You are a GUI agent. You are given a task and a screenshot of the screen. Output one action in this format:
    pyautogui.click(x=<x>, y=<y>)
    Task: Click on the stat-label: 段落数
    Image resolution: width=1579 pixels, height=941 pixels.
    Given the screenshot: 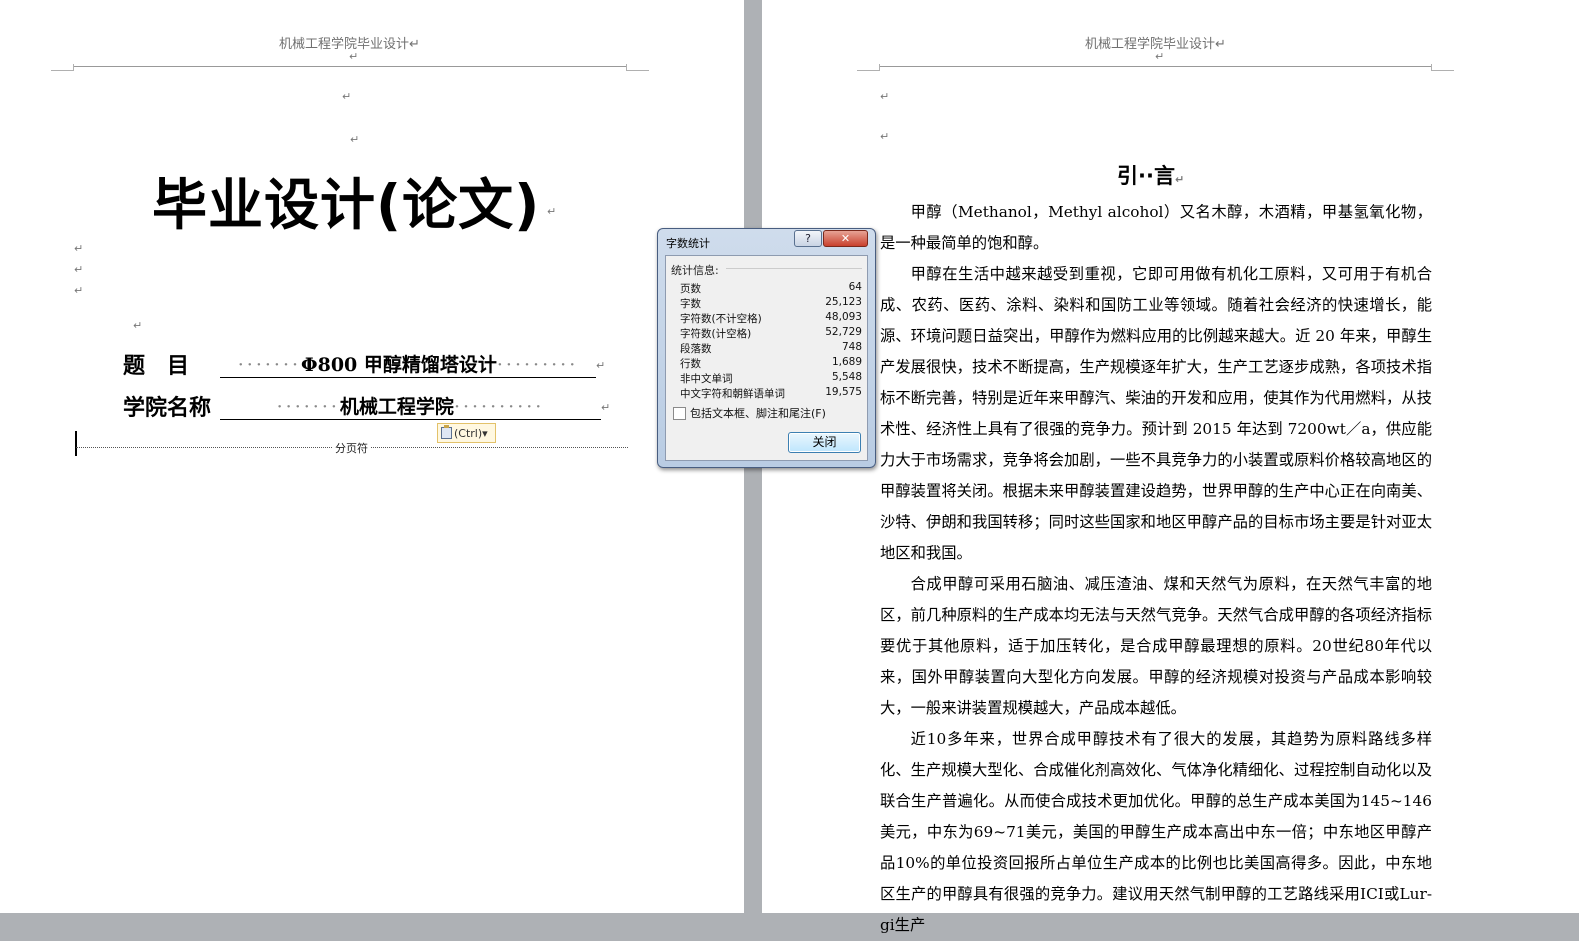 What is the action you would take?
    pyautogui.click(x=696, y=349)
    